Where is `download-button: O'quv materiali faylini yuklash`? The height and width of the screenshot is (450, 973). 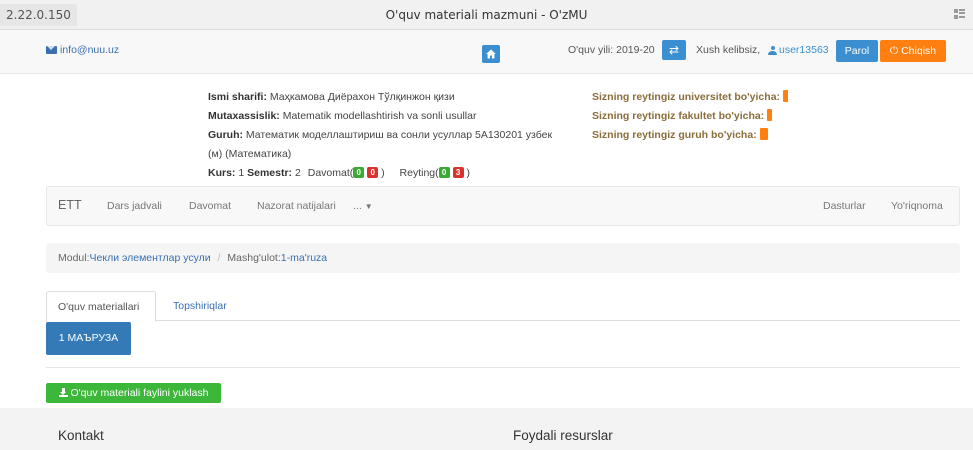 download-button: O'quv materiali faylini yuklash is located at coordinates (133, 393).